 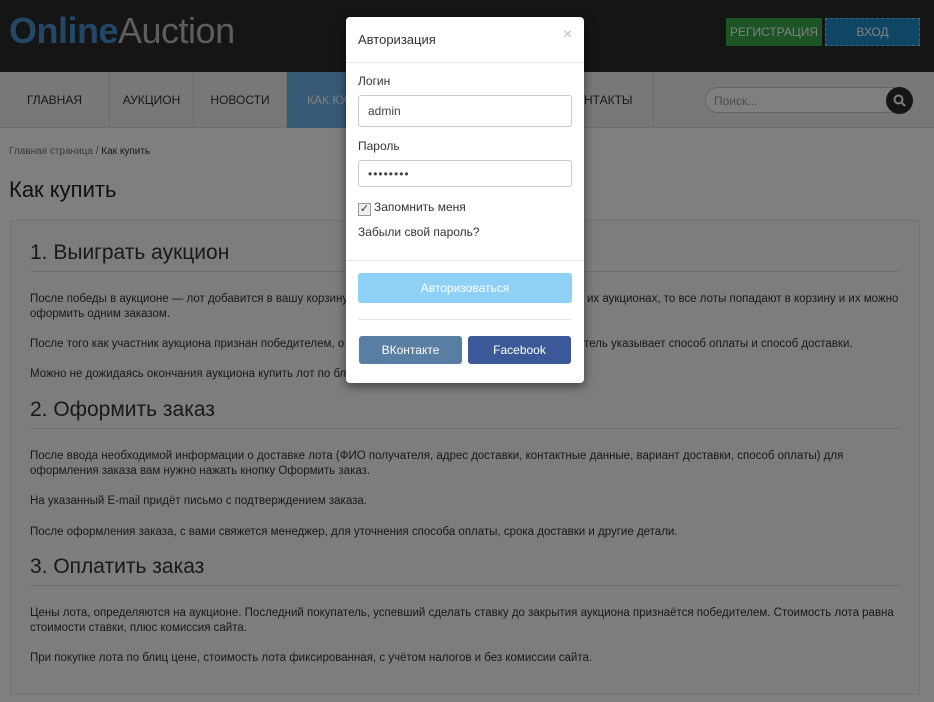 What do you see at coordinates (364, 209) in the screenshot?
I see `remember-checkbox: ✓` at bounding box center [364, 209].